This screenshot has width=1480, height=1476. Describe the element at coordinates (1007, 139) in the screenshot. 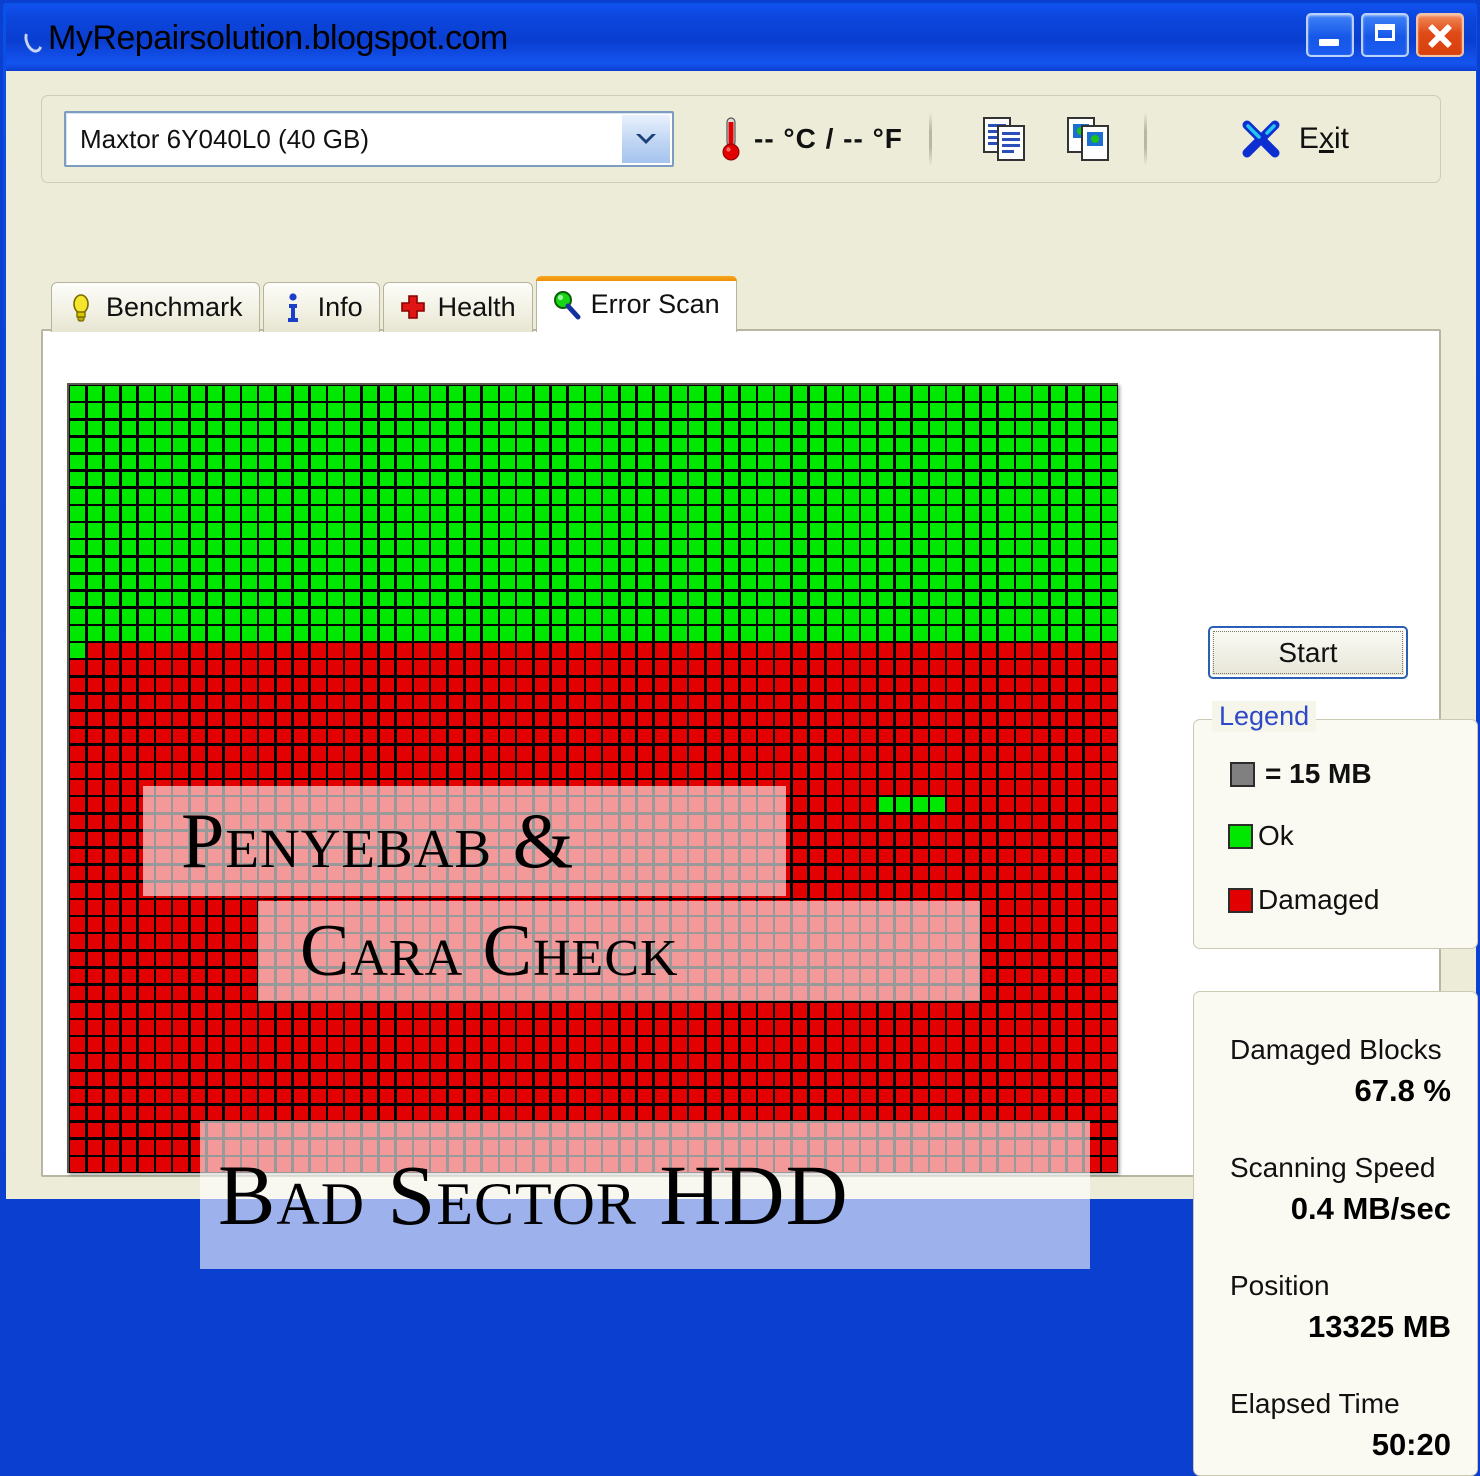

I see `copy-text-icon` at that location.